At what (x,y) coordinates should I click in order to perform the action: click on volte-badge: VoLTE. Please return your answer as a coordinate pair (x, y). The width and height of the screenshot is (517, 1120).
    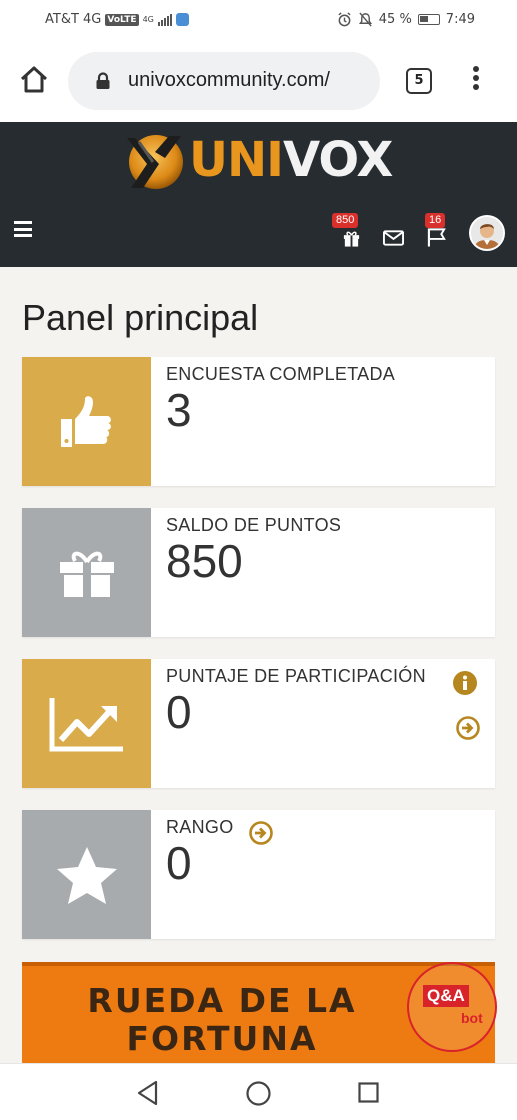
    Looking at the image, I should click on (122, 19).